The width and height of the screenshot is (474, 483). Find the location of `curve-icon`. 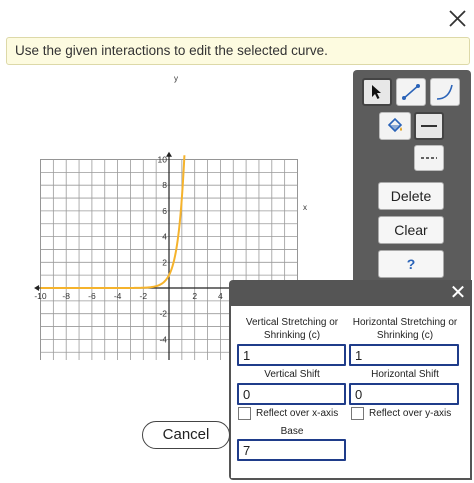

curve-icon is located at coordinates (444, 92).